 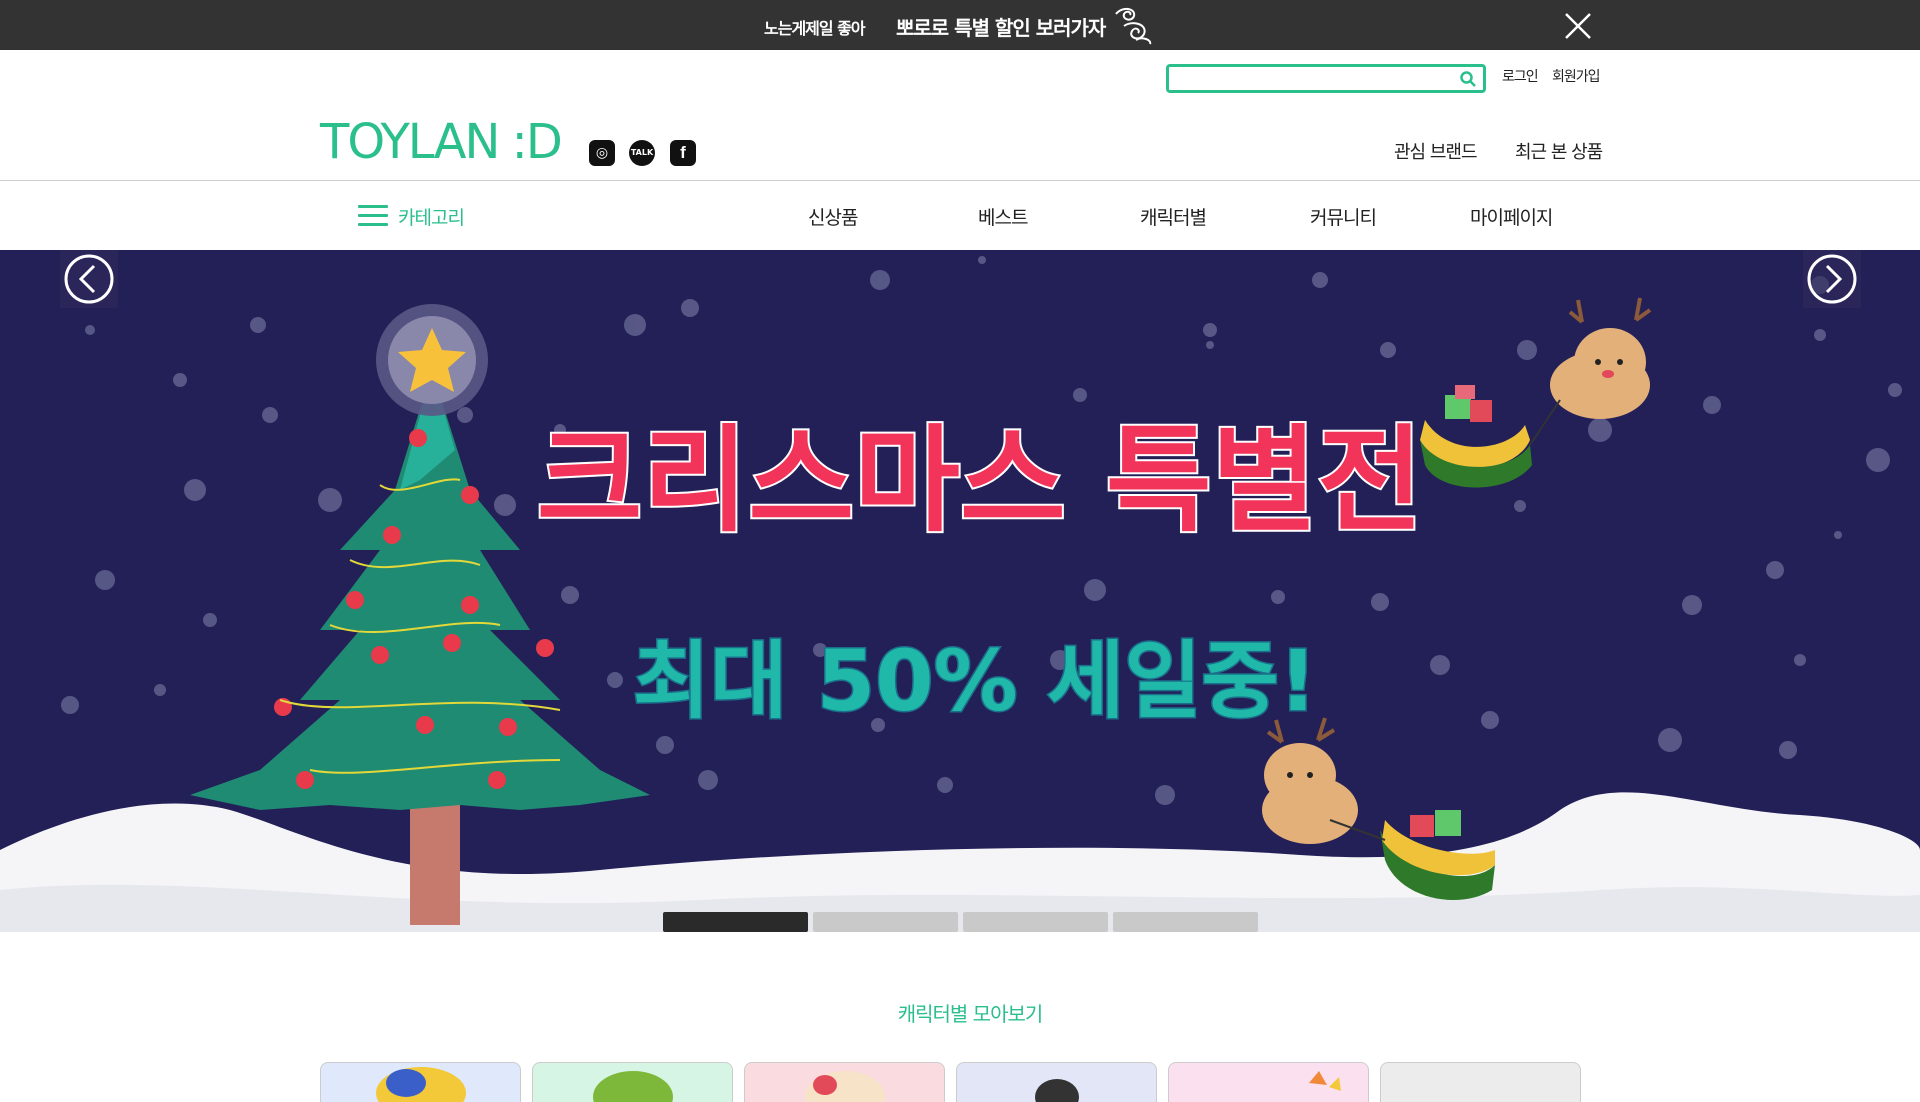 I want to click on login-link: 로그인, so click(x=1520, y=76).